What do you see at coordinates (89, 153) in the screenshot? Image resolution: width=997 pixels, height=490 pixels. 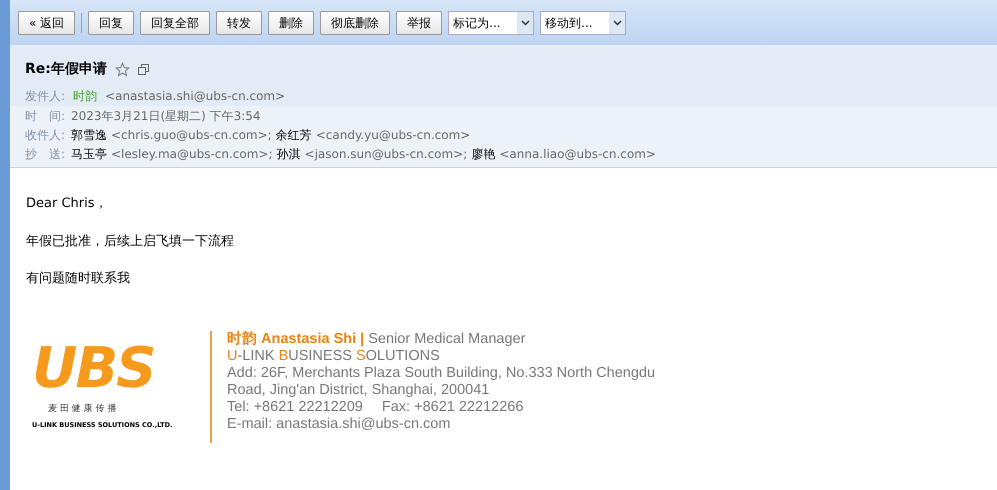 I see `recipient-name: 马玉亭` at bounding box center [89, 153].